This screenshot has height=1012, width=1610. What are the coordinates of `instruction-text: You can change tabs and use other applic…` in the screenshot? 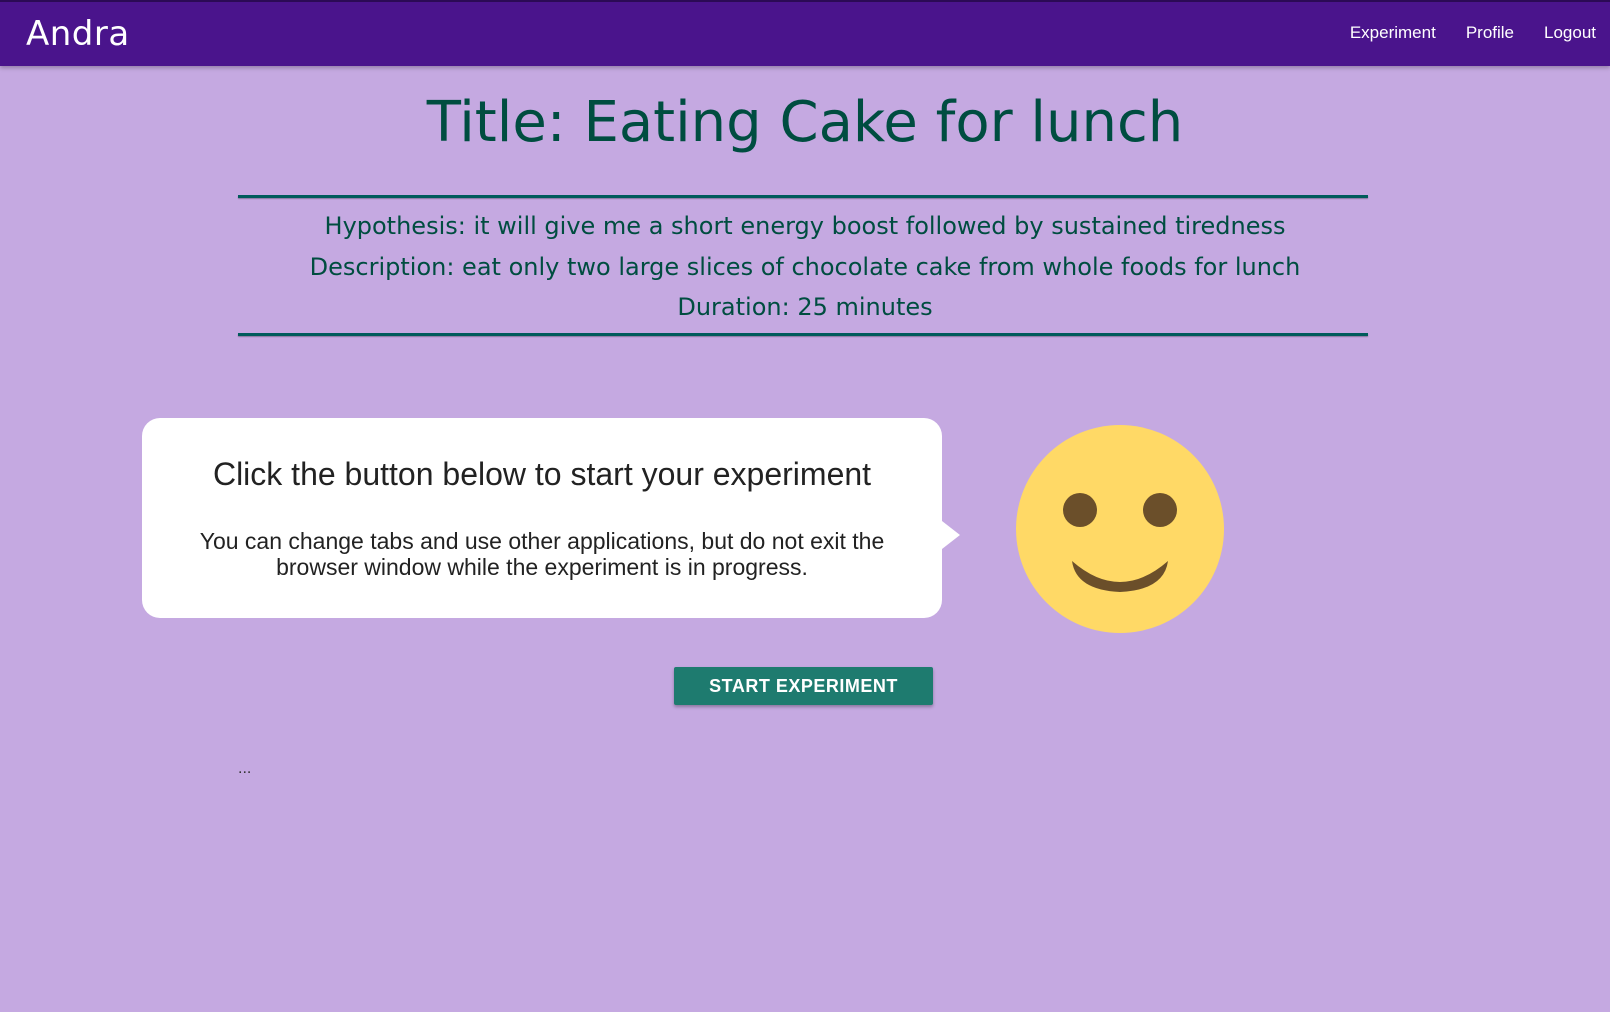 It's located at (542, 554).